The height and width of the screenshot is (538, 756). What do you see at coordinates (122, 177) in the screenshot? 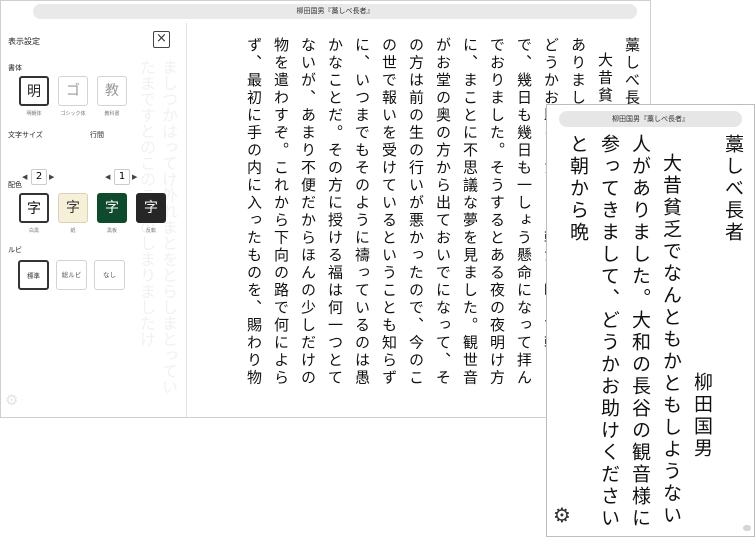
I see `line-spacing-value: 1` at bounding box center [122, 177].